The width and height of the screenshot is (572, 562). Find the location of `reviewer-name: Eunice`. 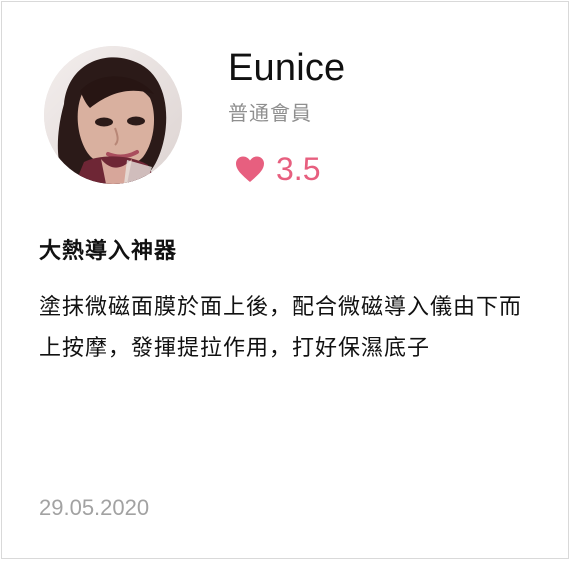

reviewer-name: Eunice is located at coordinates (287, 68).